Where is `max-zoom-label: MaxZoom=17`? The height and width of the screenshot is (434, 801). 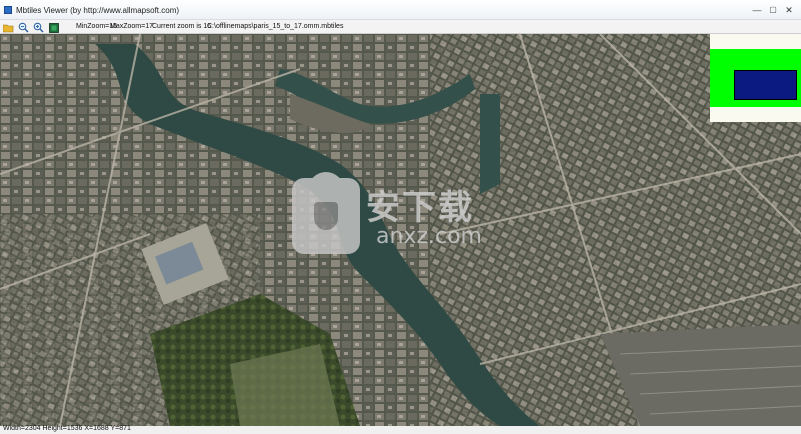
max-zoom-label: MaxZoom=17 is located at coordinates (131, 26).